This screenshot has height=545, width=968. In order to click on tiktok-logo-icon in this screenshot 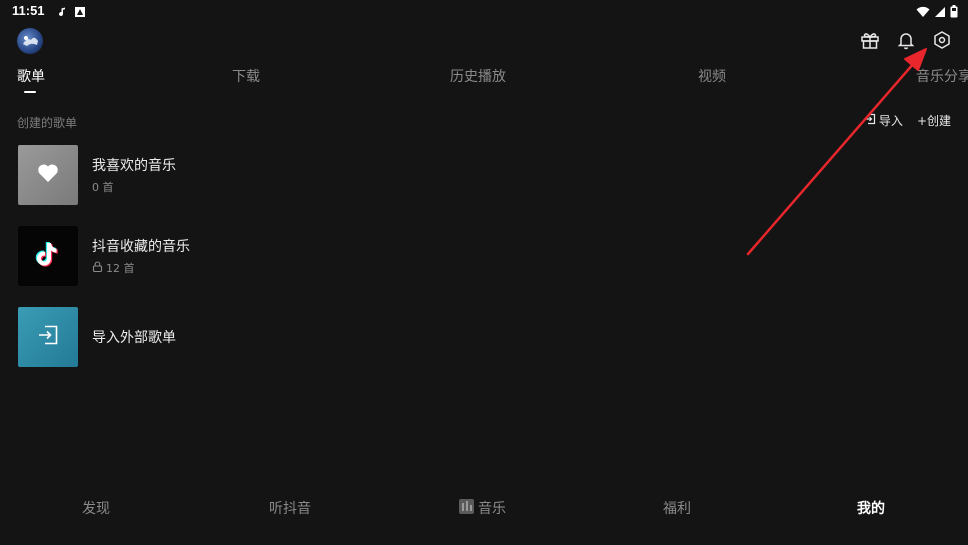, I will do `click(48, 256)`.